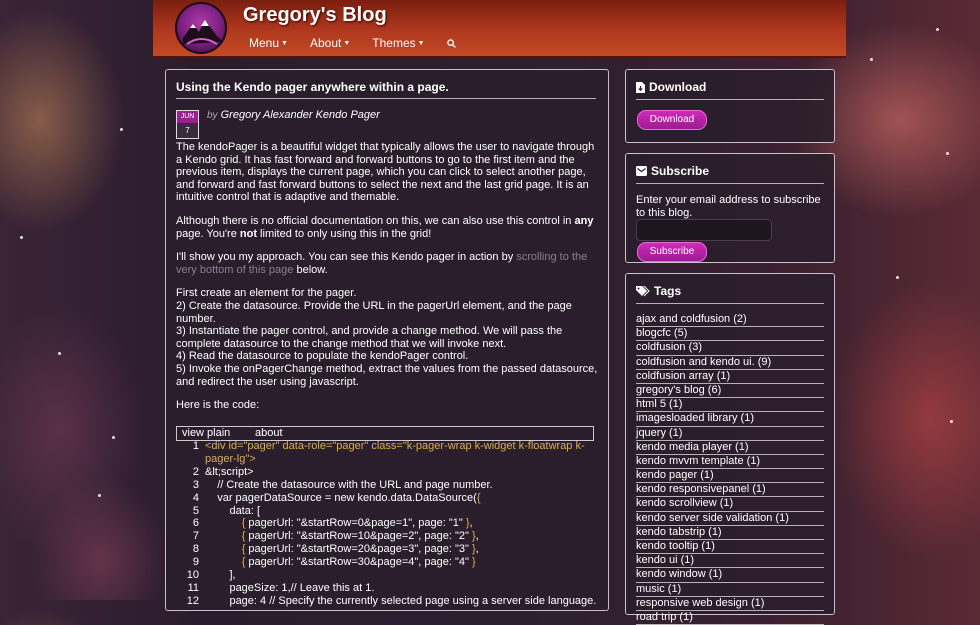 This screenshot has width=980, height=625. I want to click on tag-link: kendo media player (1), so click(730, 448).